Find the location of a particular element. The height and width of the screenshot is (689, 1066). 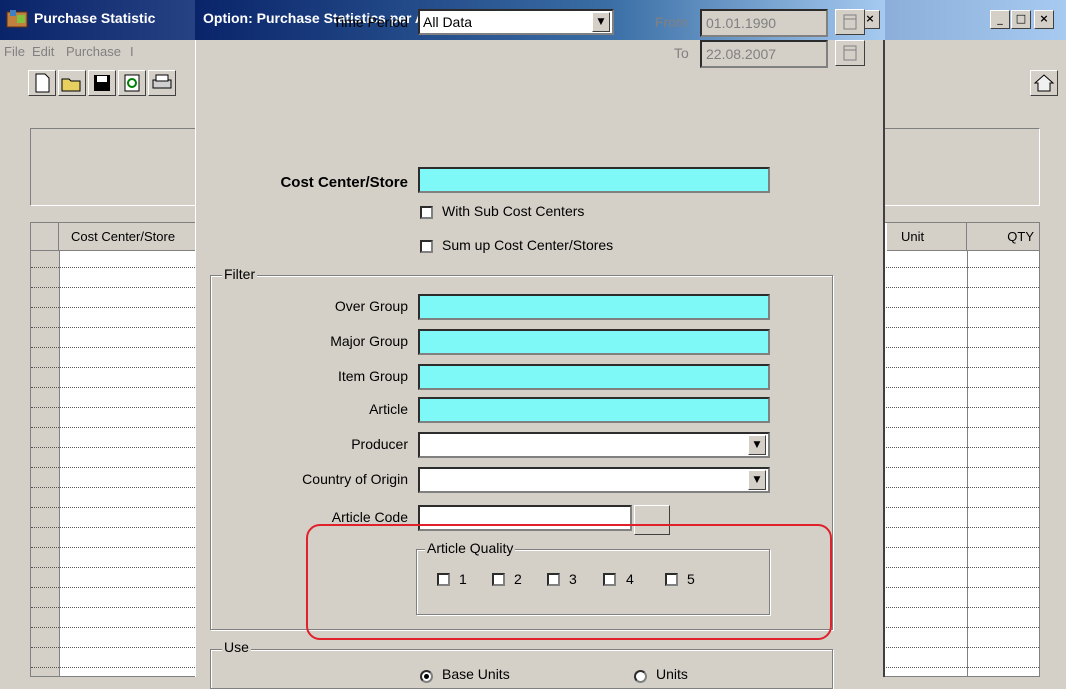

use-group is located at coordinates (521, 669).